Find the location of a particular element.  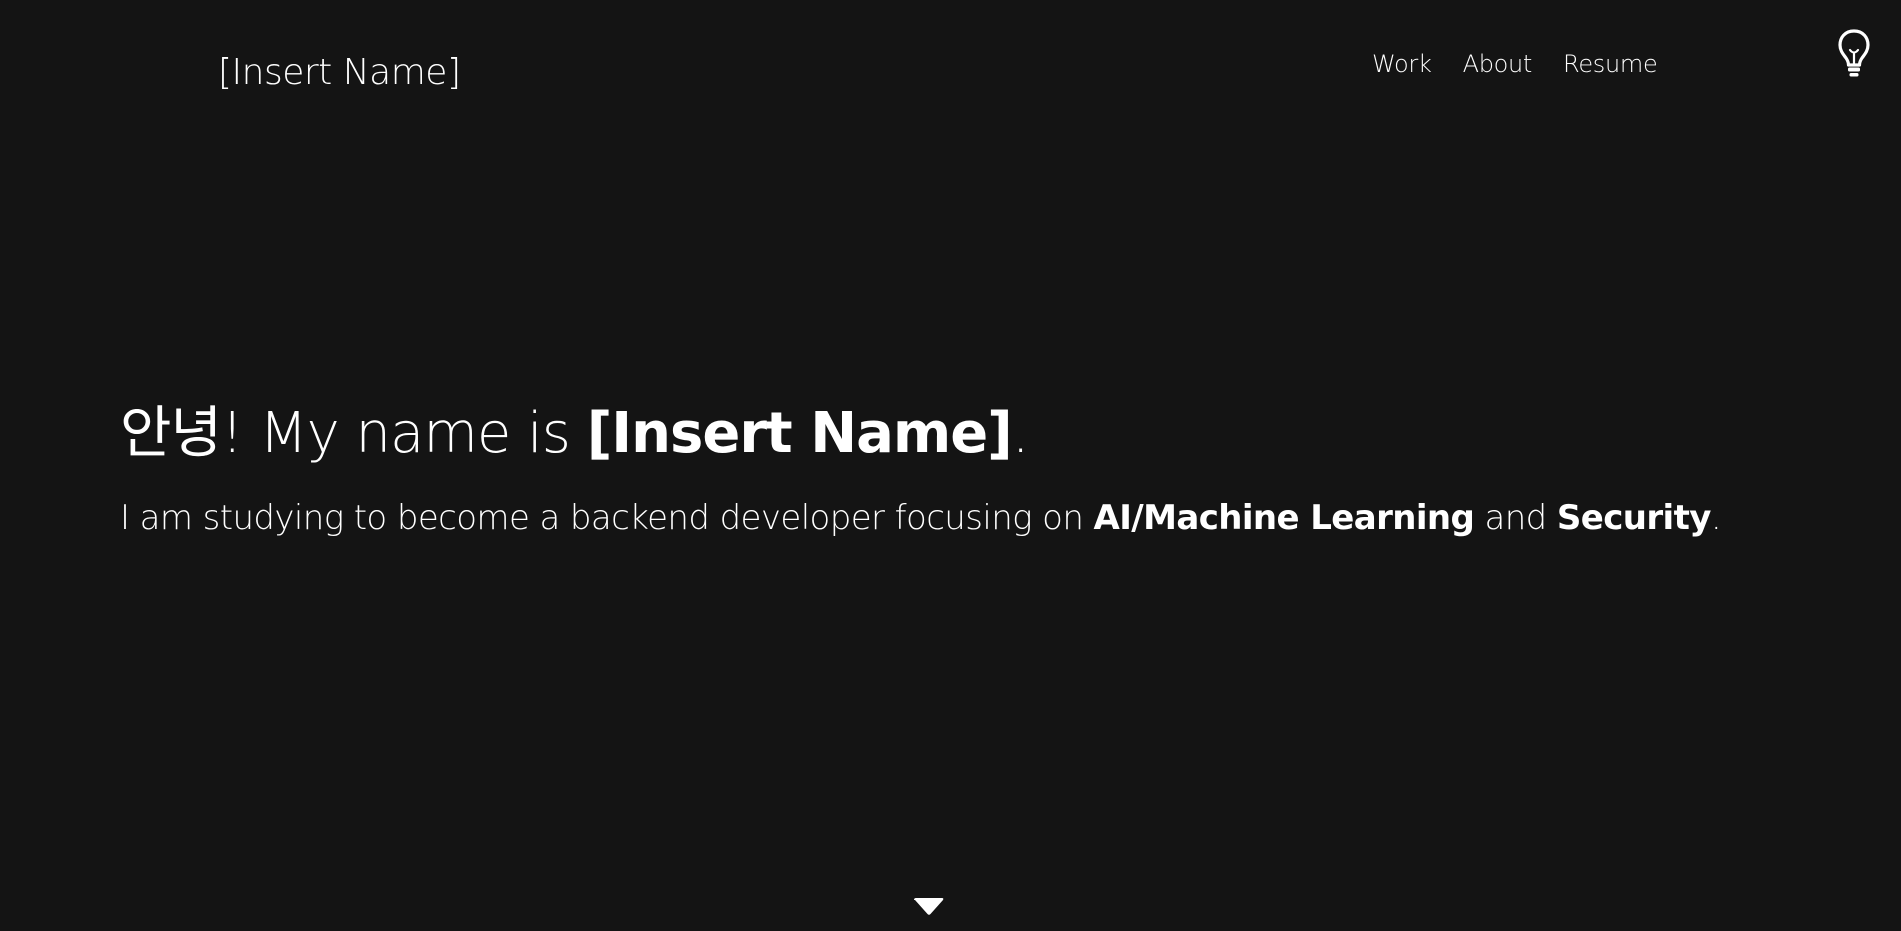

hero-subtitle-end: . is located at coordinates (1716, 518).